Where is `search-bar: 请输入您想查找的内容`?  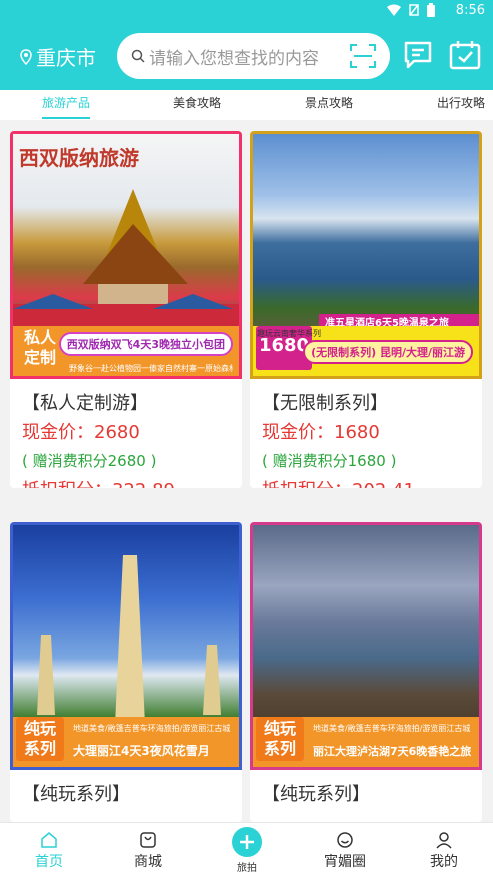
search-bar: 请输入您想查找的内容 is located at coordinates (253, 56).